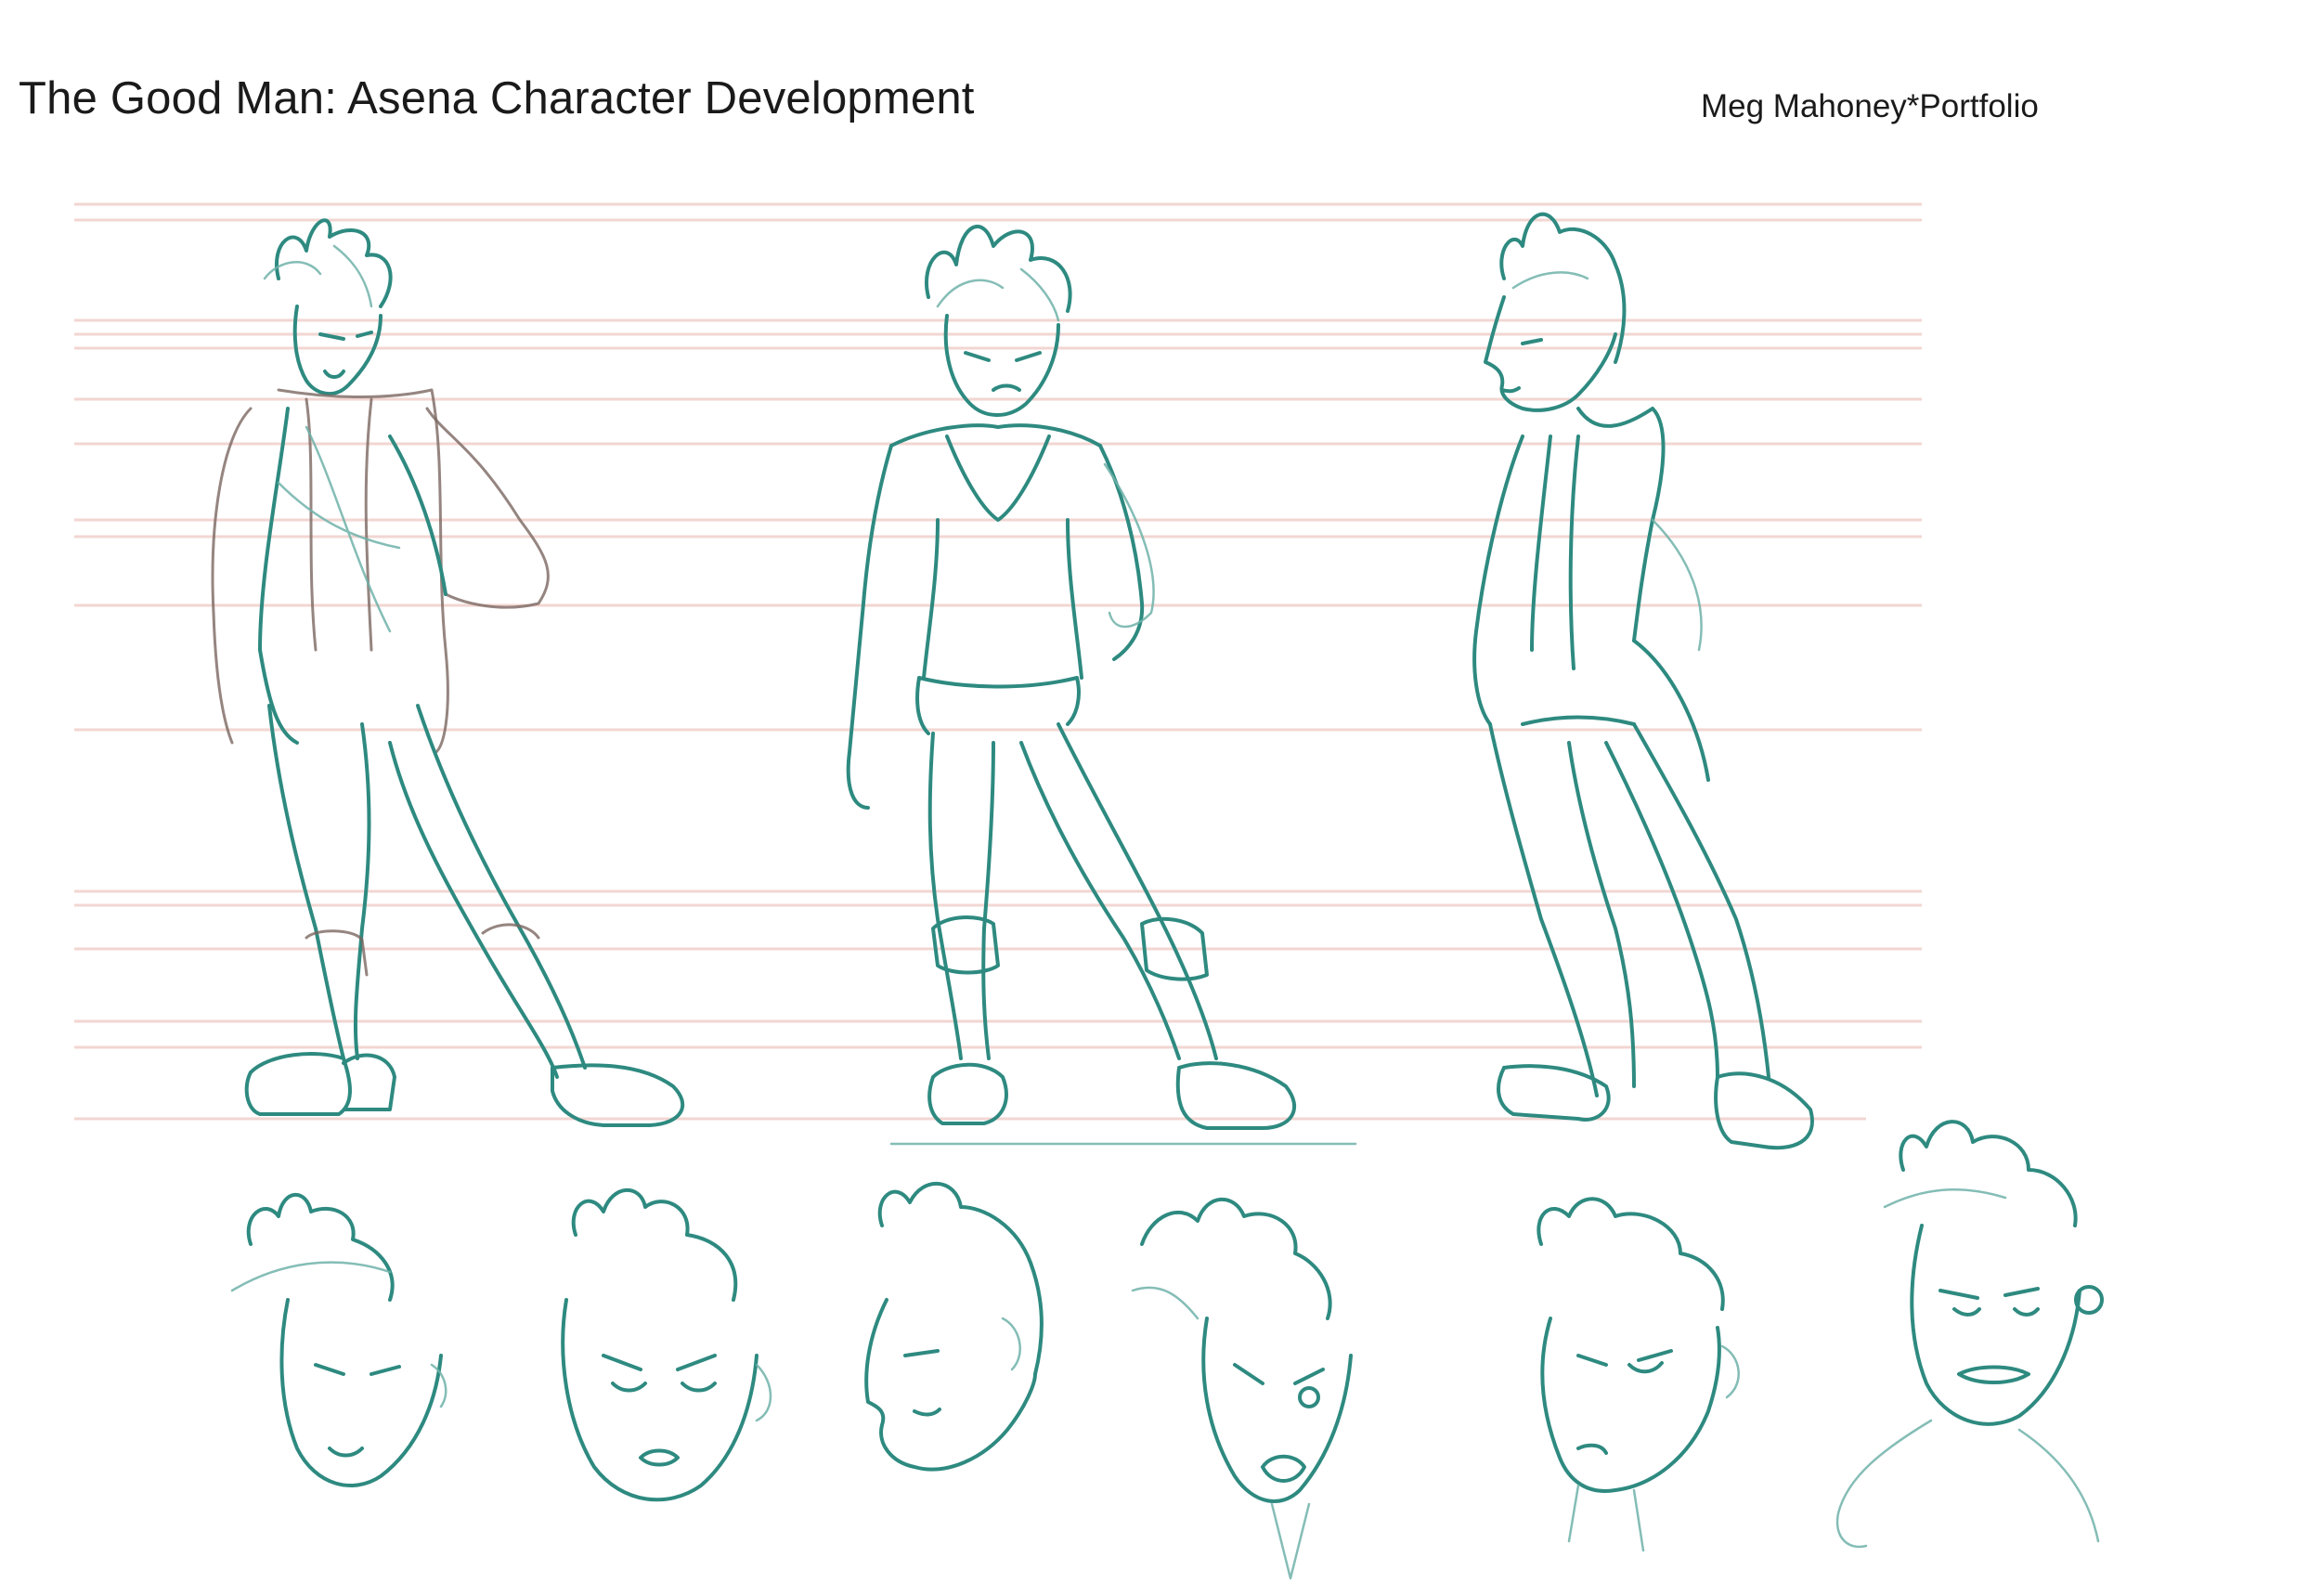 This screenshot has height=1596, width=2321. What do you see at coordinates (448, 672) in the screenshot?
I see `full-body-pose-three-quarter` at bounding box center [448, 672].